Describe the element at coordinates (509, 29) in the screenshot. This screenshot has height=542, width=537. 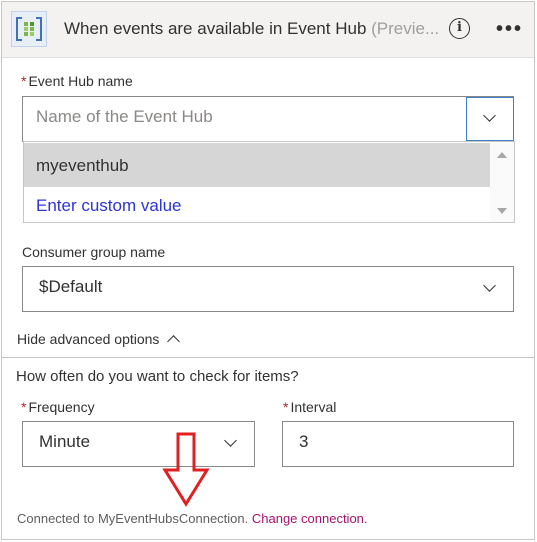
I see `more-options-icon: •••` at that location.